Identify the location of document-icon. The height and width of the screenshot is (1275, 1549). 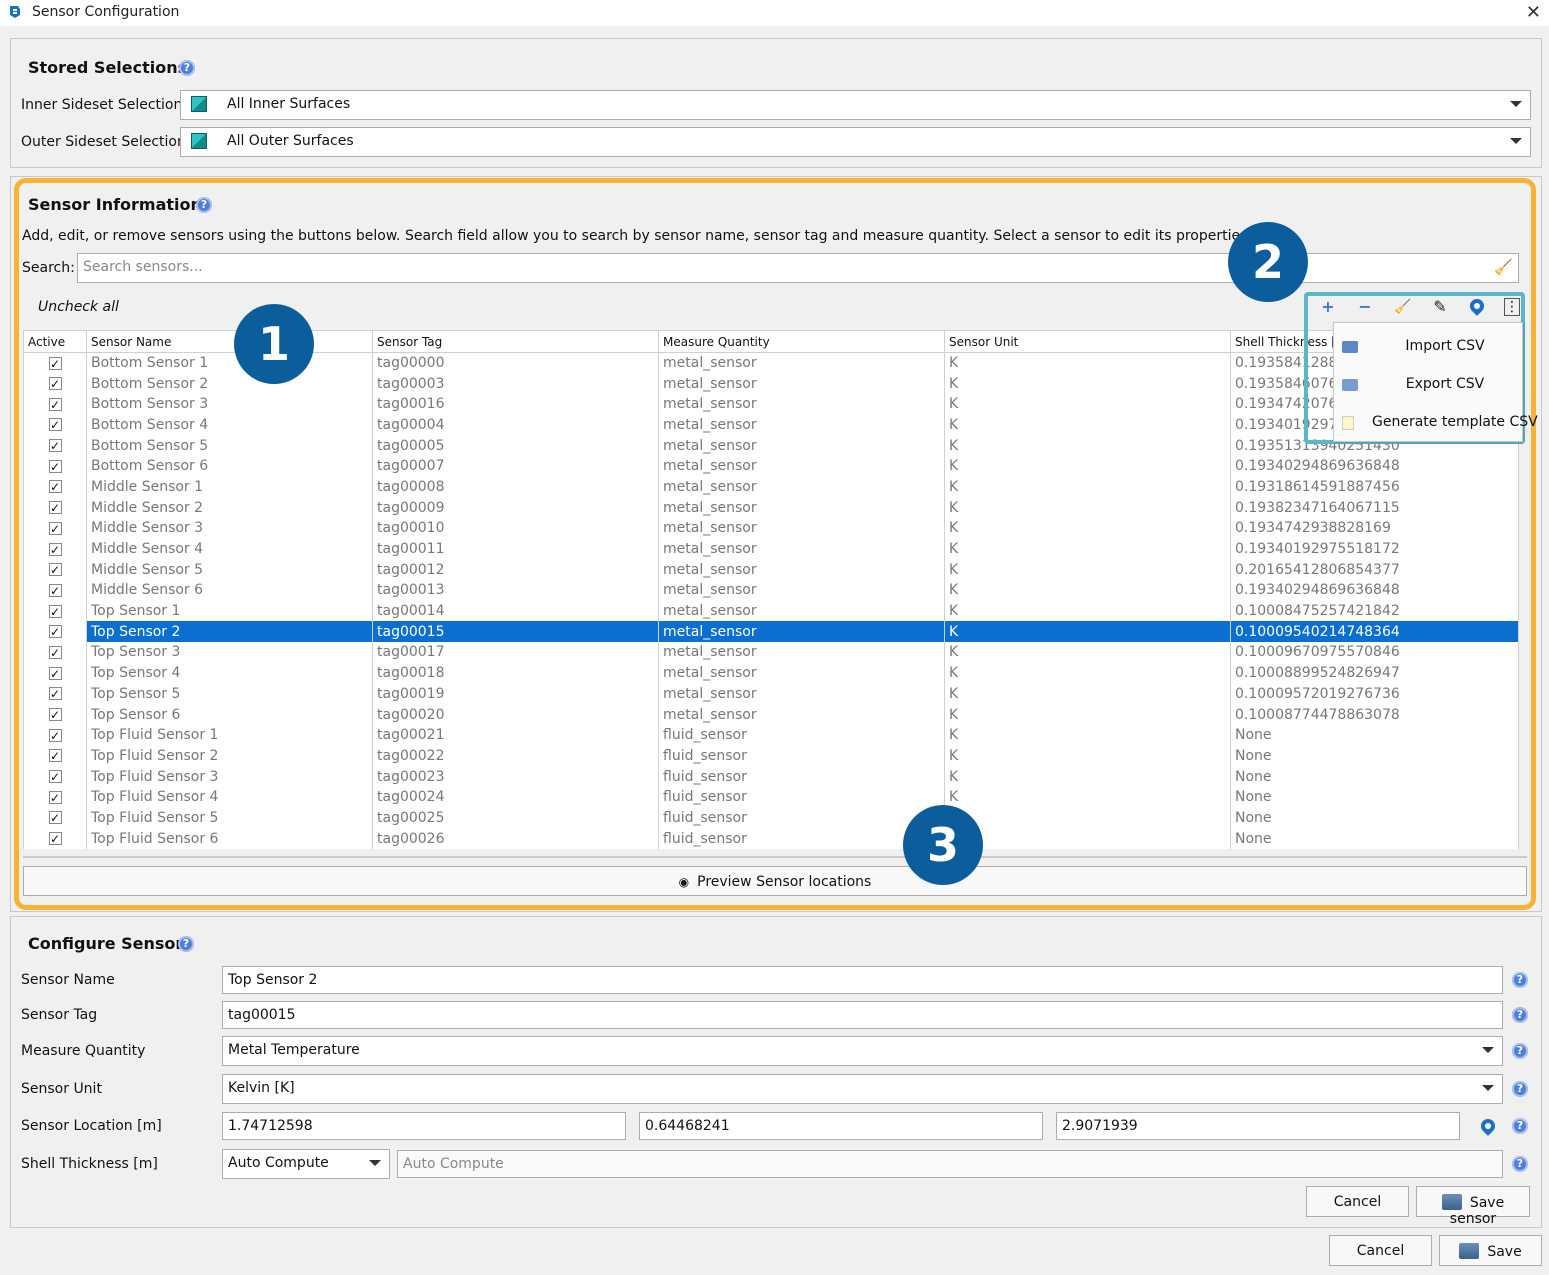
(1348, 423).